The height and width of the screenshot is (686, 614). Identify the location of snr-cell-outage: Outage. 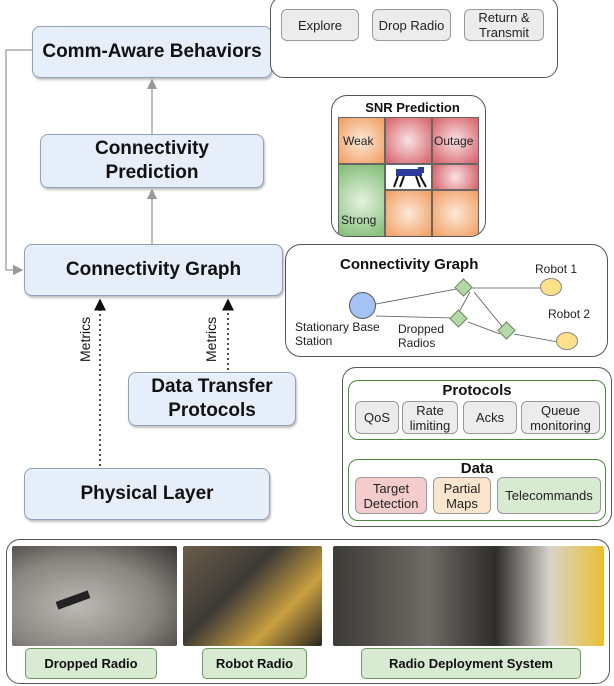
(455, 140).